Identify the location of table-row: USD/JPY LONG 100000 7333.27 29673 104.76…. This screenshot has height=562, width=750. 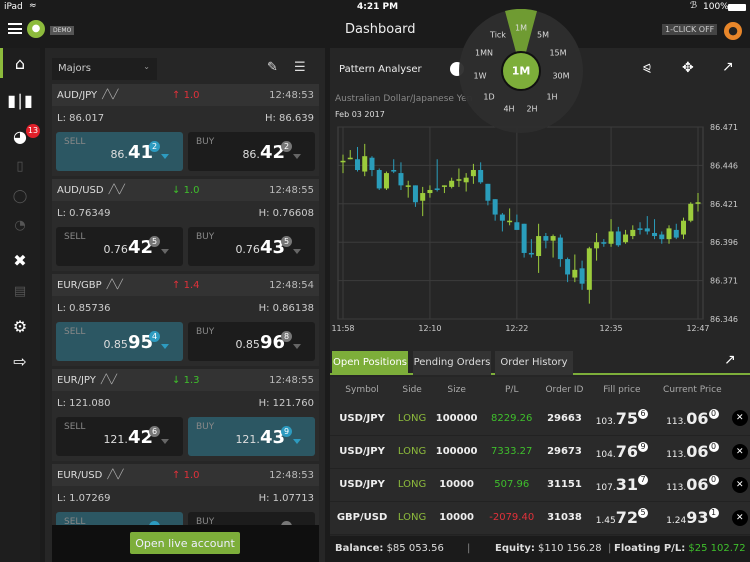
(540, 452).